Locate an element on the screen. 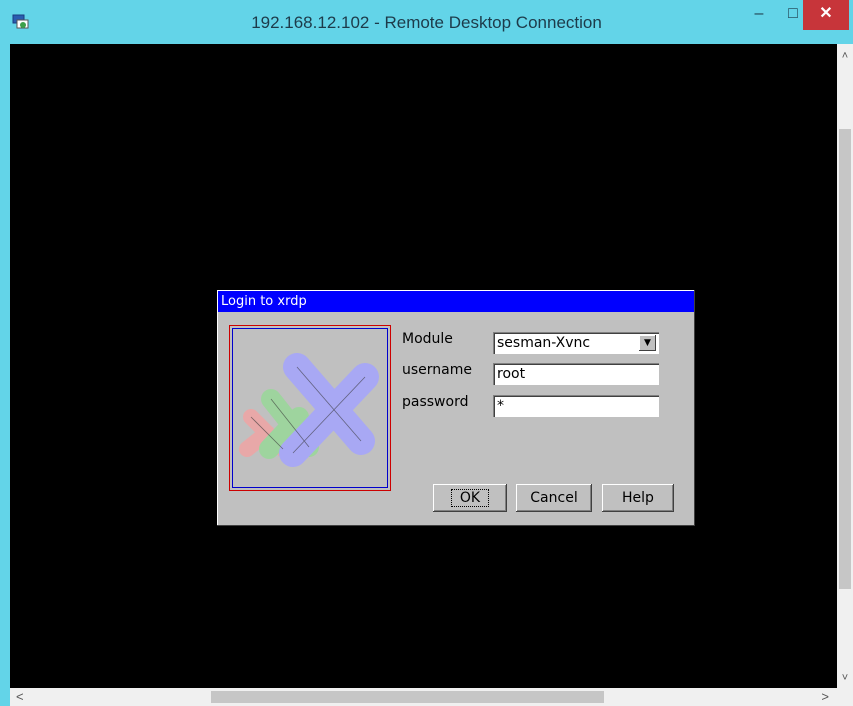 This screenshot has height=706, width=853. vertical-scrollbar: ˄ ˅ is located at coordinates (845, 366).